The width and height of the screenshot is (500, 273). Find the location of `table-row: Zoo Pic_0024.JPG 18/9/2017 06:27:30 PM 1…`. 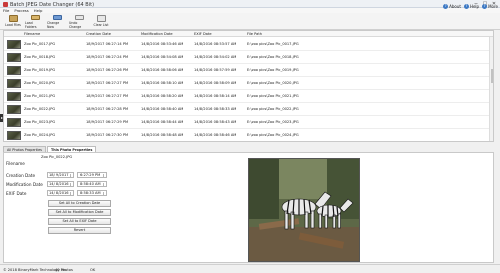

table-row: Zoo Pic_0024.JPG 18/9/2017 06:27:30 PM 1… is located at coordinates (248, 135).